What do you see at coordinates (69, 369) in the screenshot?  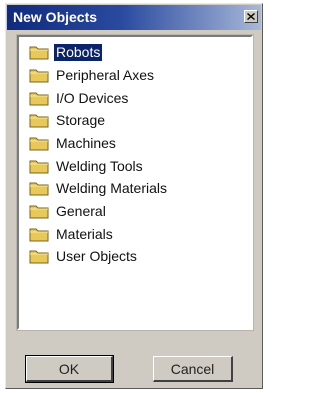 I see `ok-button: OK` at bounding box center [69, 369].